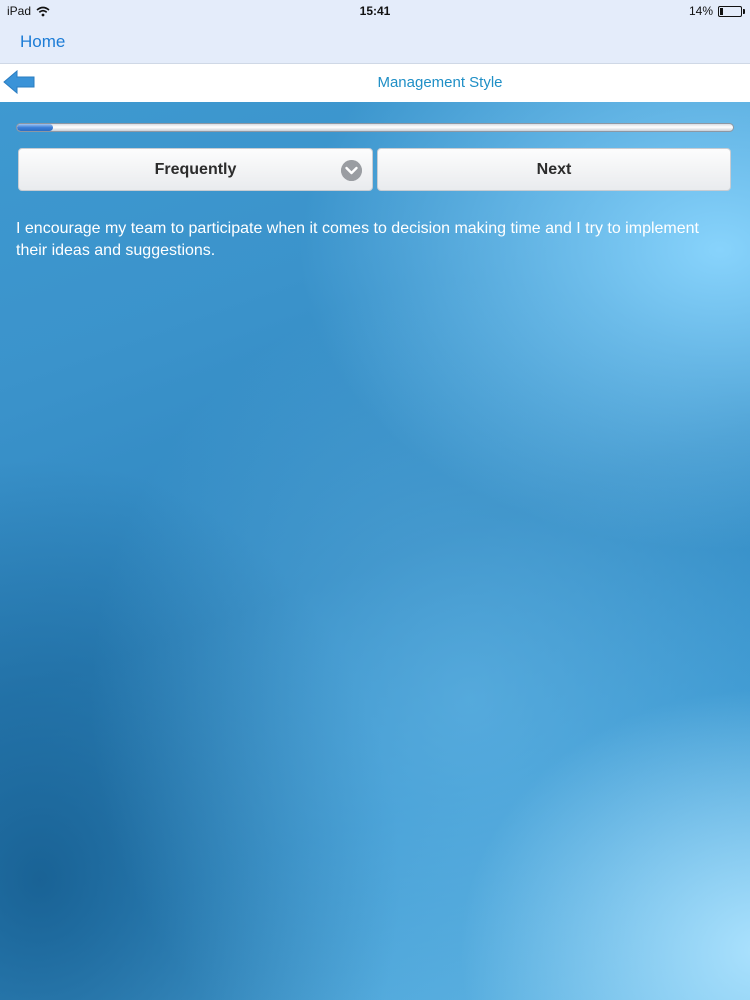 The width and height of the screenshot is (750, 1000). I want to click on next-button: Next, so click(554, 169).